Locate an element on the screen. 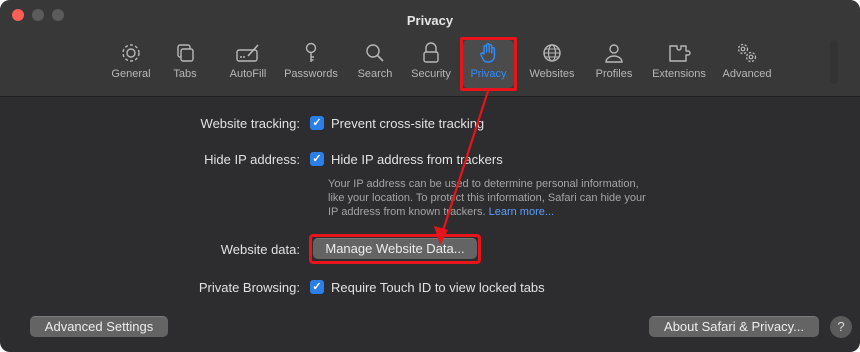 The width and height of the screenshot is (860, 352). annotation-arrow is located at coordinates (462, 167).